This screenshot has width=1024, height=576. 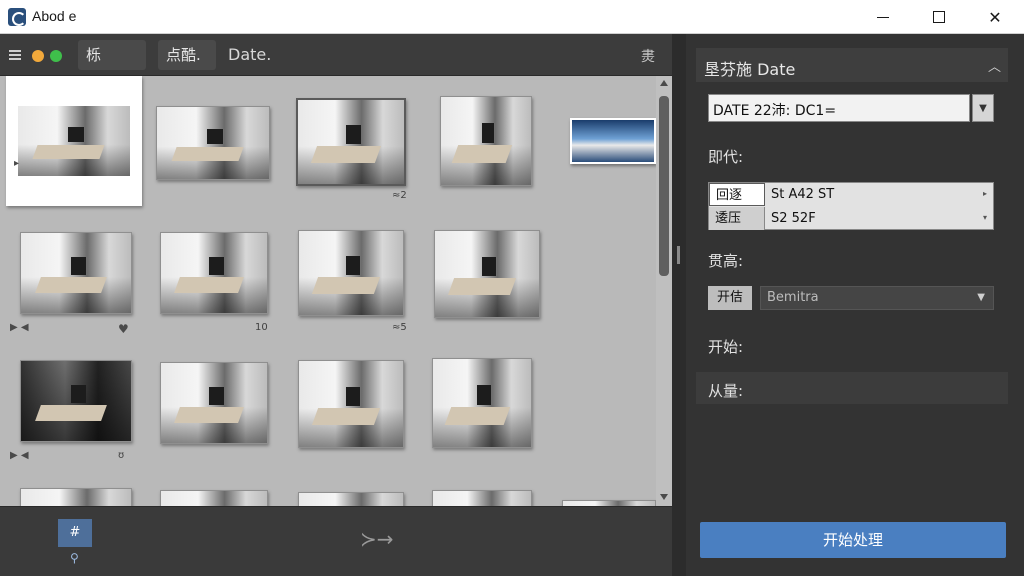 What do you see at coordinates (250, 54) in the screenshot?
I see `date-label: Date.` at bounding box center [250, 54].